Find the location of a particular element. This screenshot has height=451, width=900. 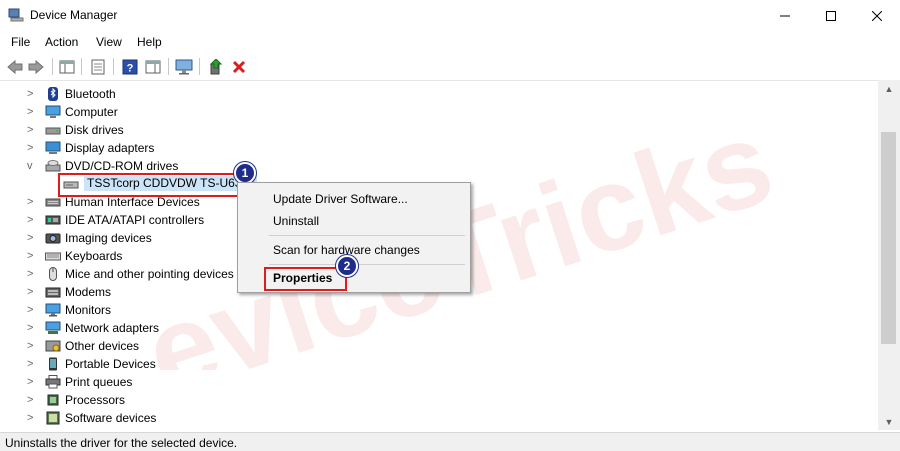

action-pane-button is located at coordinates (153, 67).